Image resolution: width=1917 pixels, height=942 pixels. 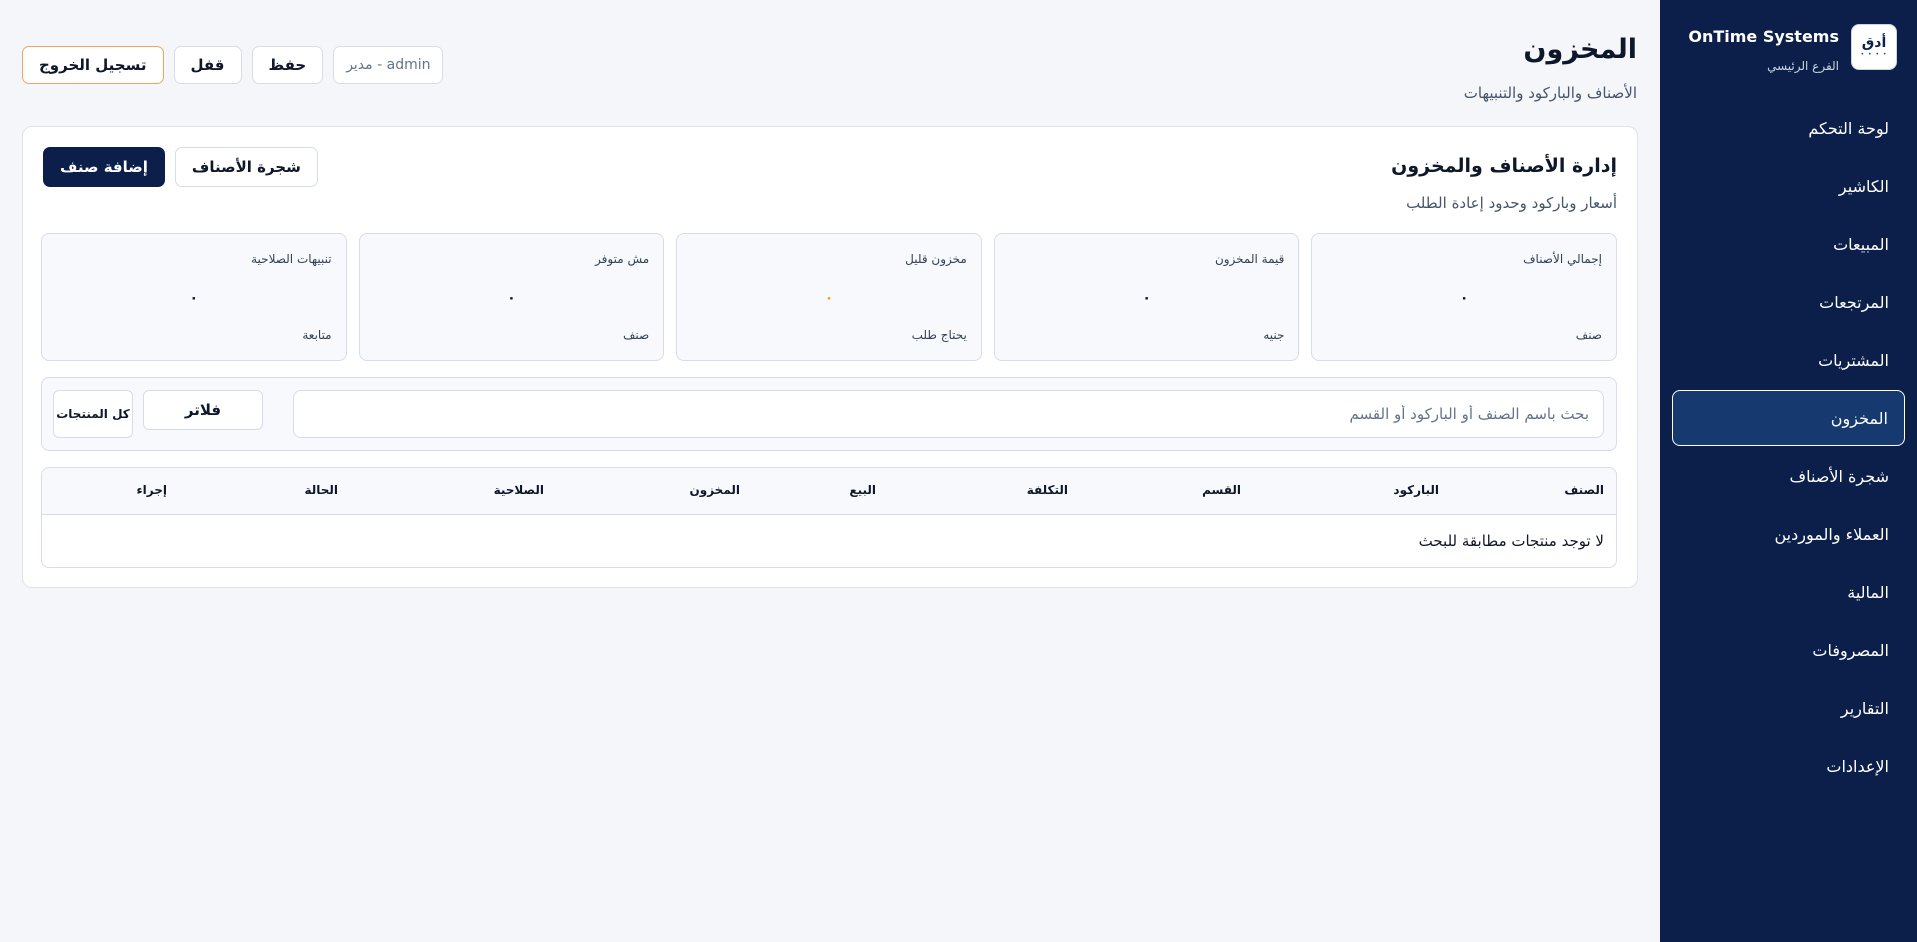 What do you see at coordinates (1550, 93) in the screenshot?
I see `page-subtitle: الأصناف والباركود والتنبيهات` at bounding box center [1550, 93].